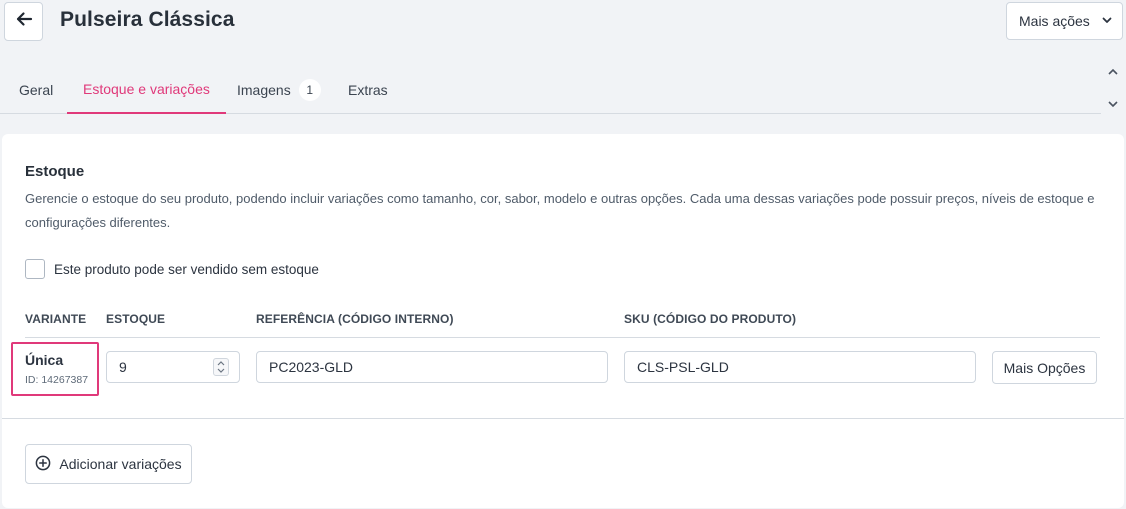 This screenshot has height=509, width=1126. What do you see at coordinates (123, 367) in the screenshot?
I see `stock-quantity-value: 9` at bounding box center [123, 367].